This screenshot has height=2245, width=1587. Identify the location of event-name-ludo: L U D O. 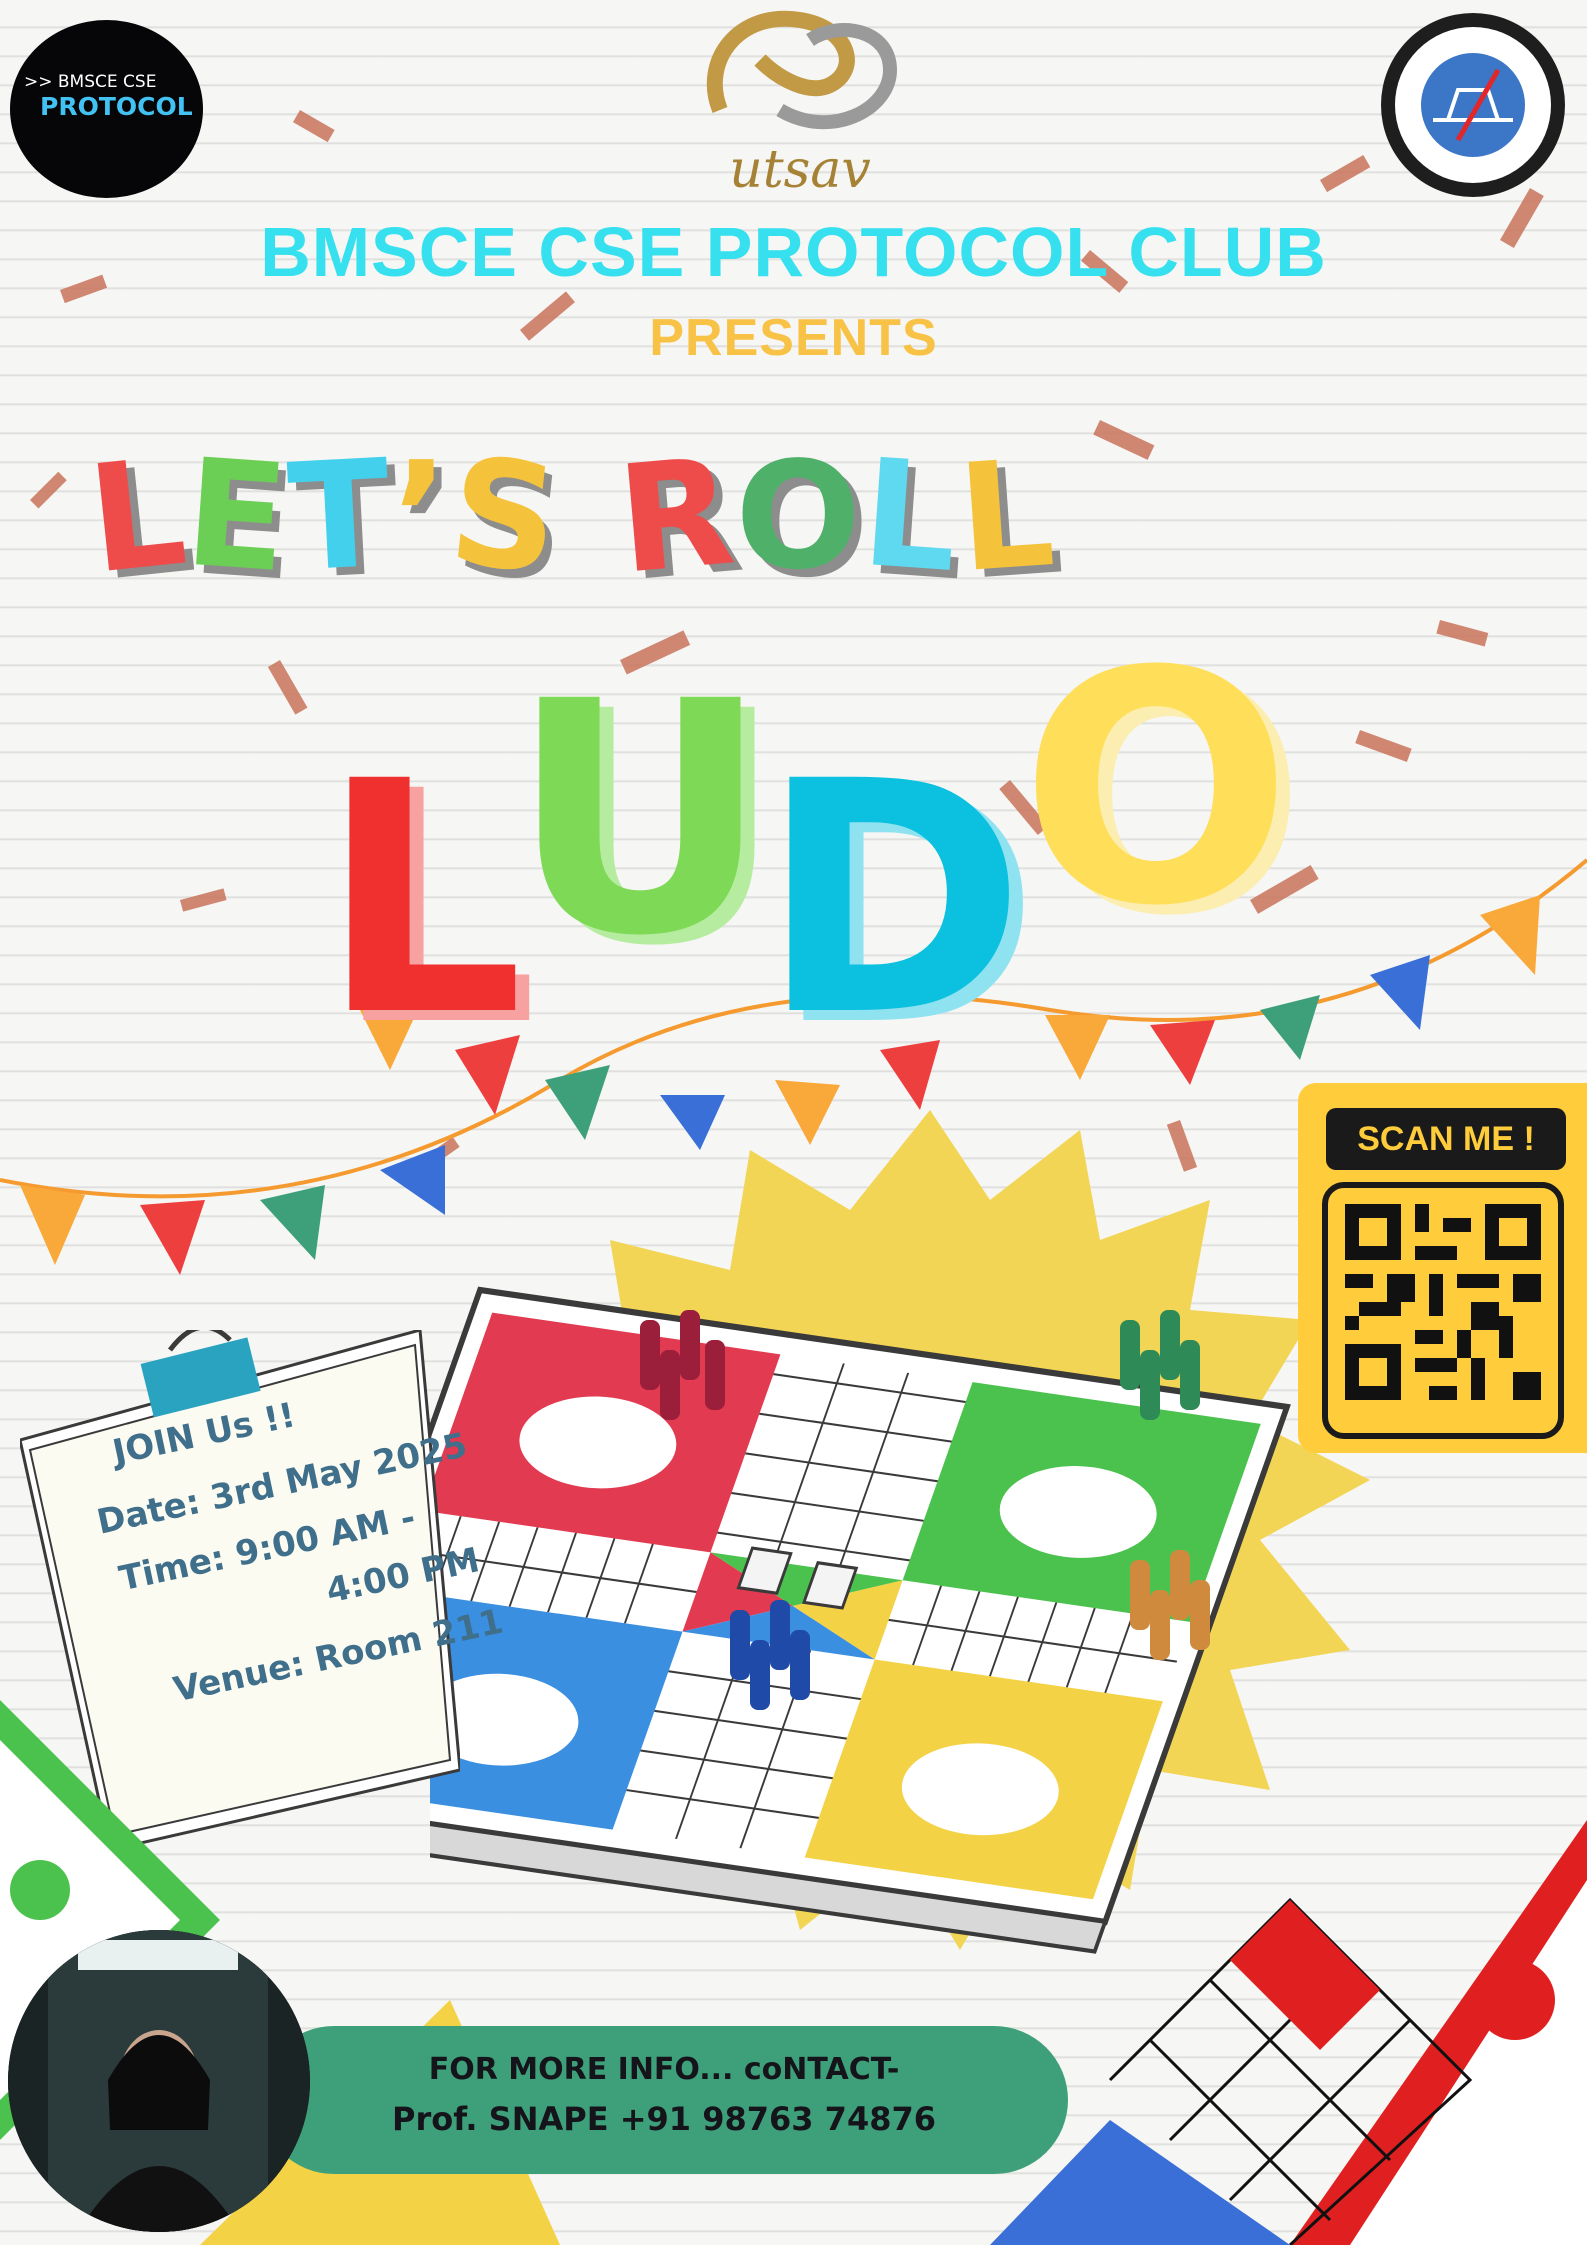
(806, 858).